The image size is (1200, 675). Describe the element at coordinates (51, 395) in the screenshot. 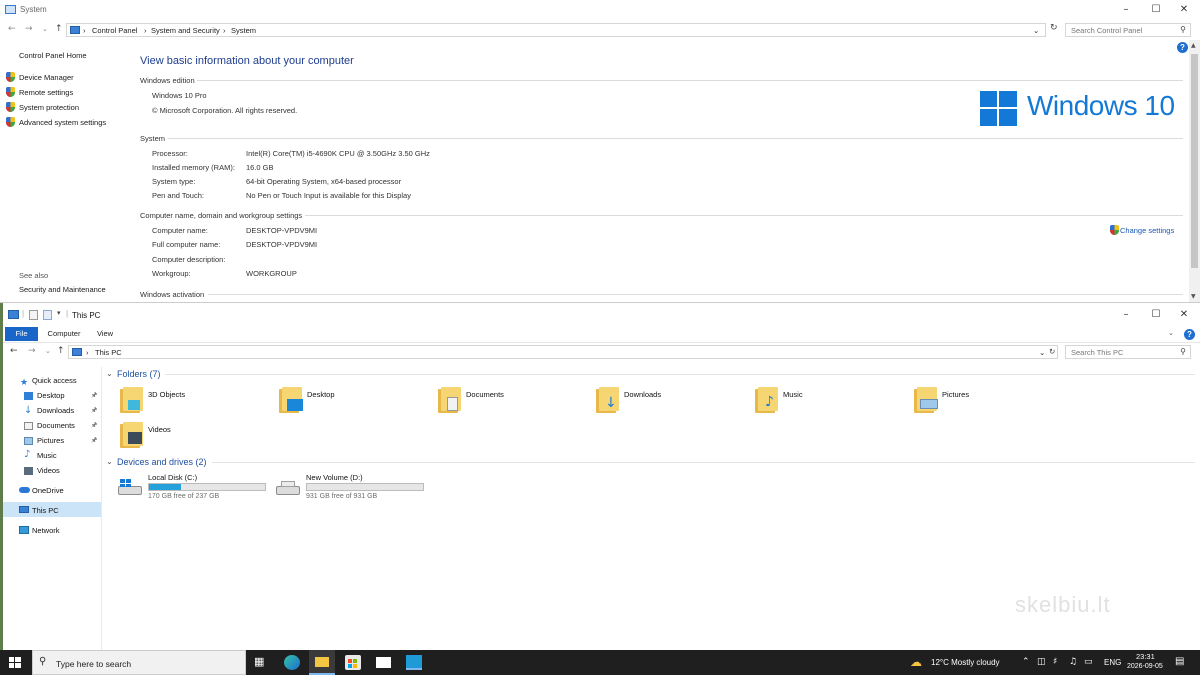

I see `nav-desktop: Desktop` at that location.